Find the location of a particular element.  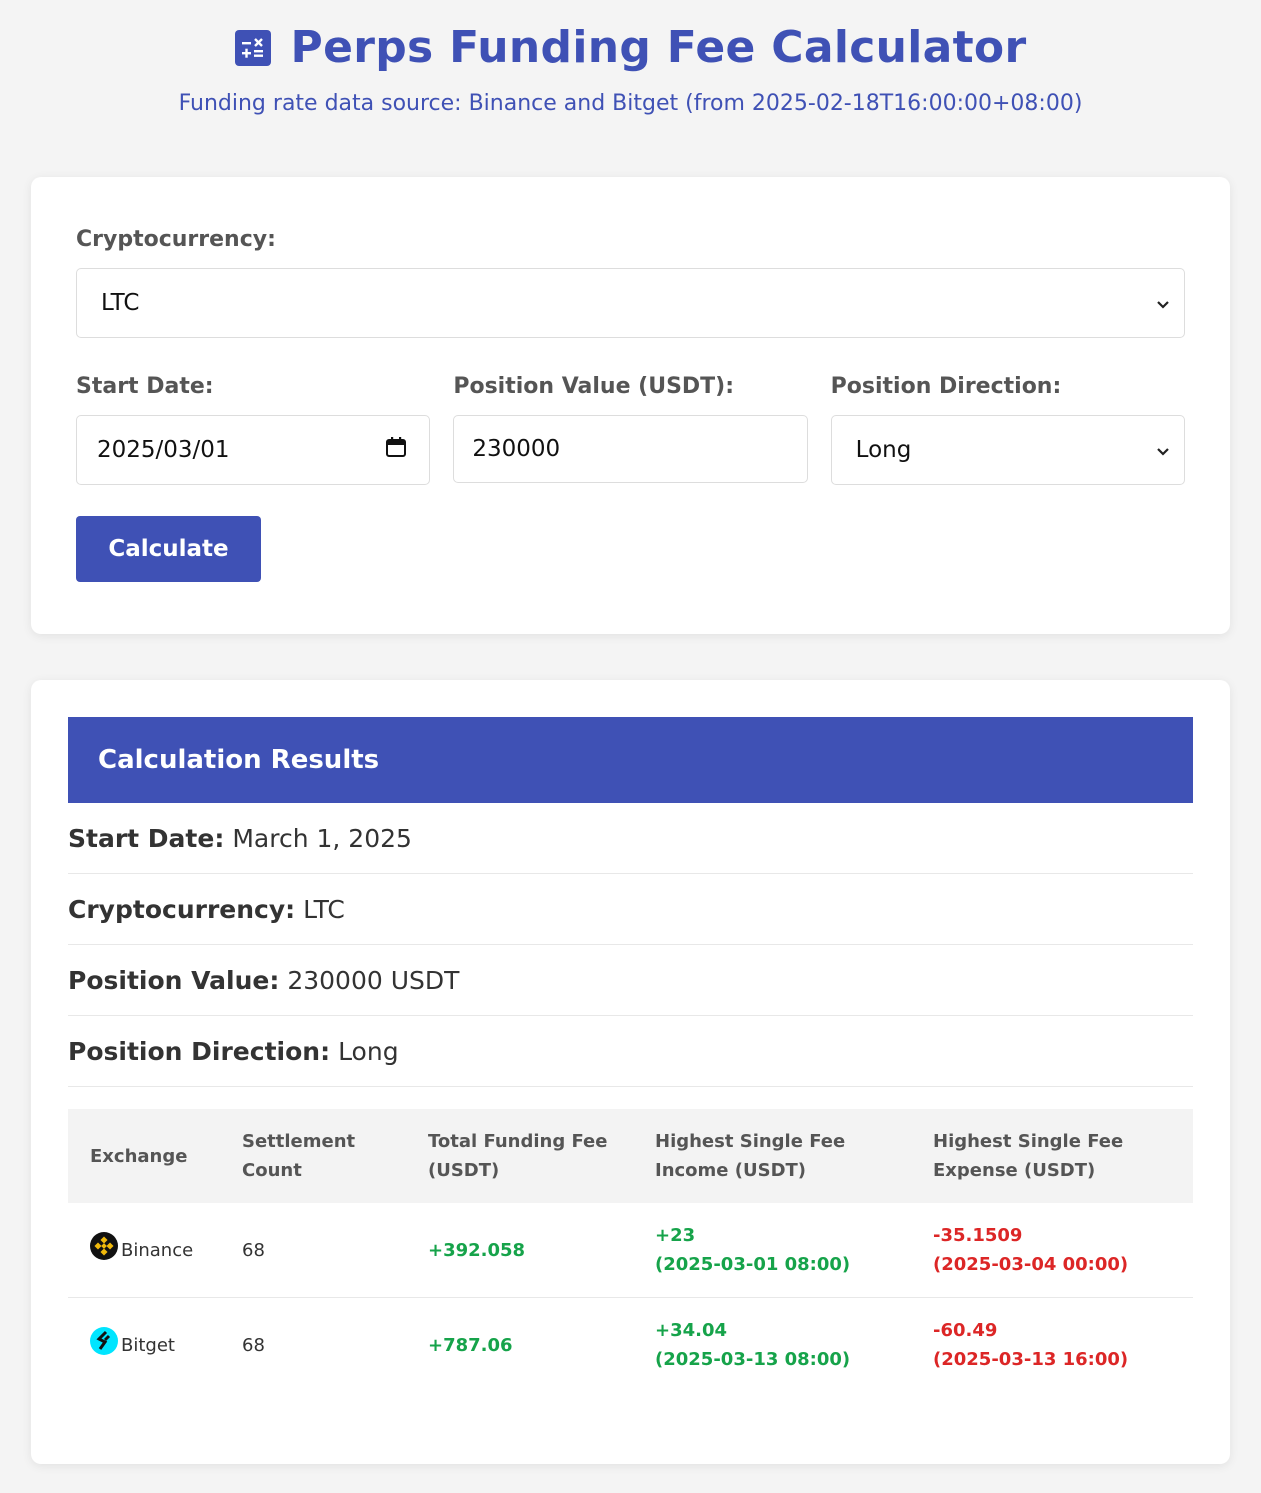

start-date-input: 2025/03/01 is located at coordinates (253, 450).